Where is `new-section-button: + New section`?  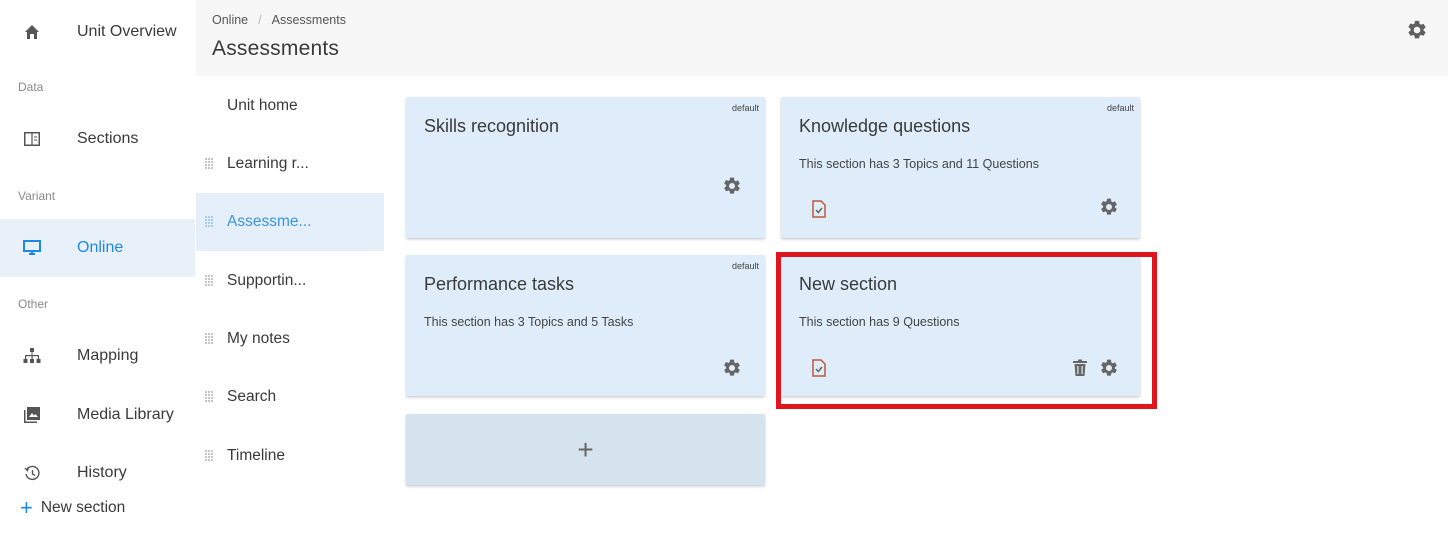 new-section-button: + New section is located at coordinates (73, 507).